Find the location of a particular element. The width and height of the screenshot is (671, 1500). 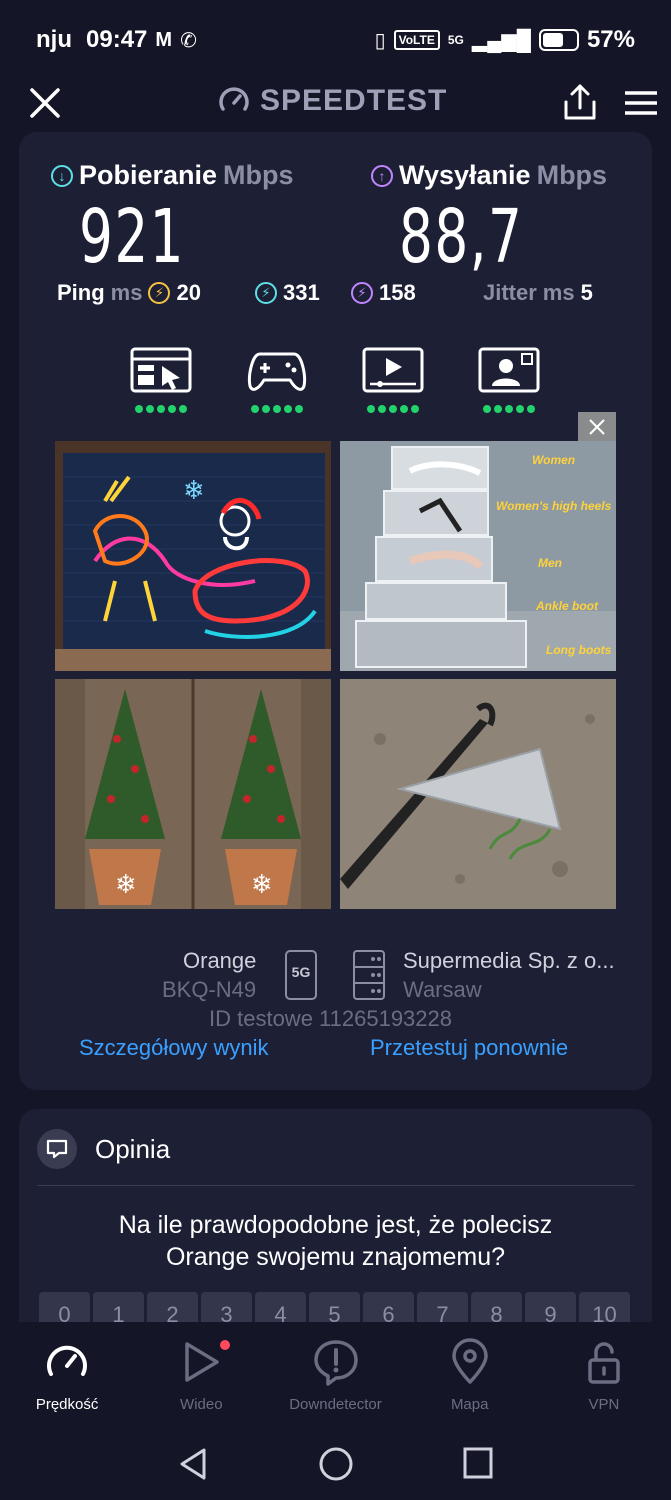

nav-map: Mapa is located at coordinates (470, 1375).